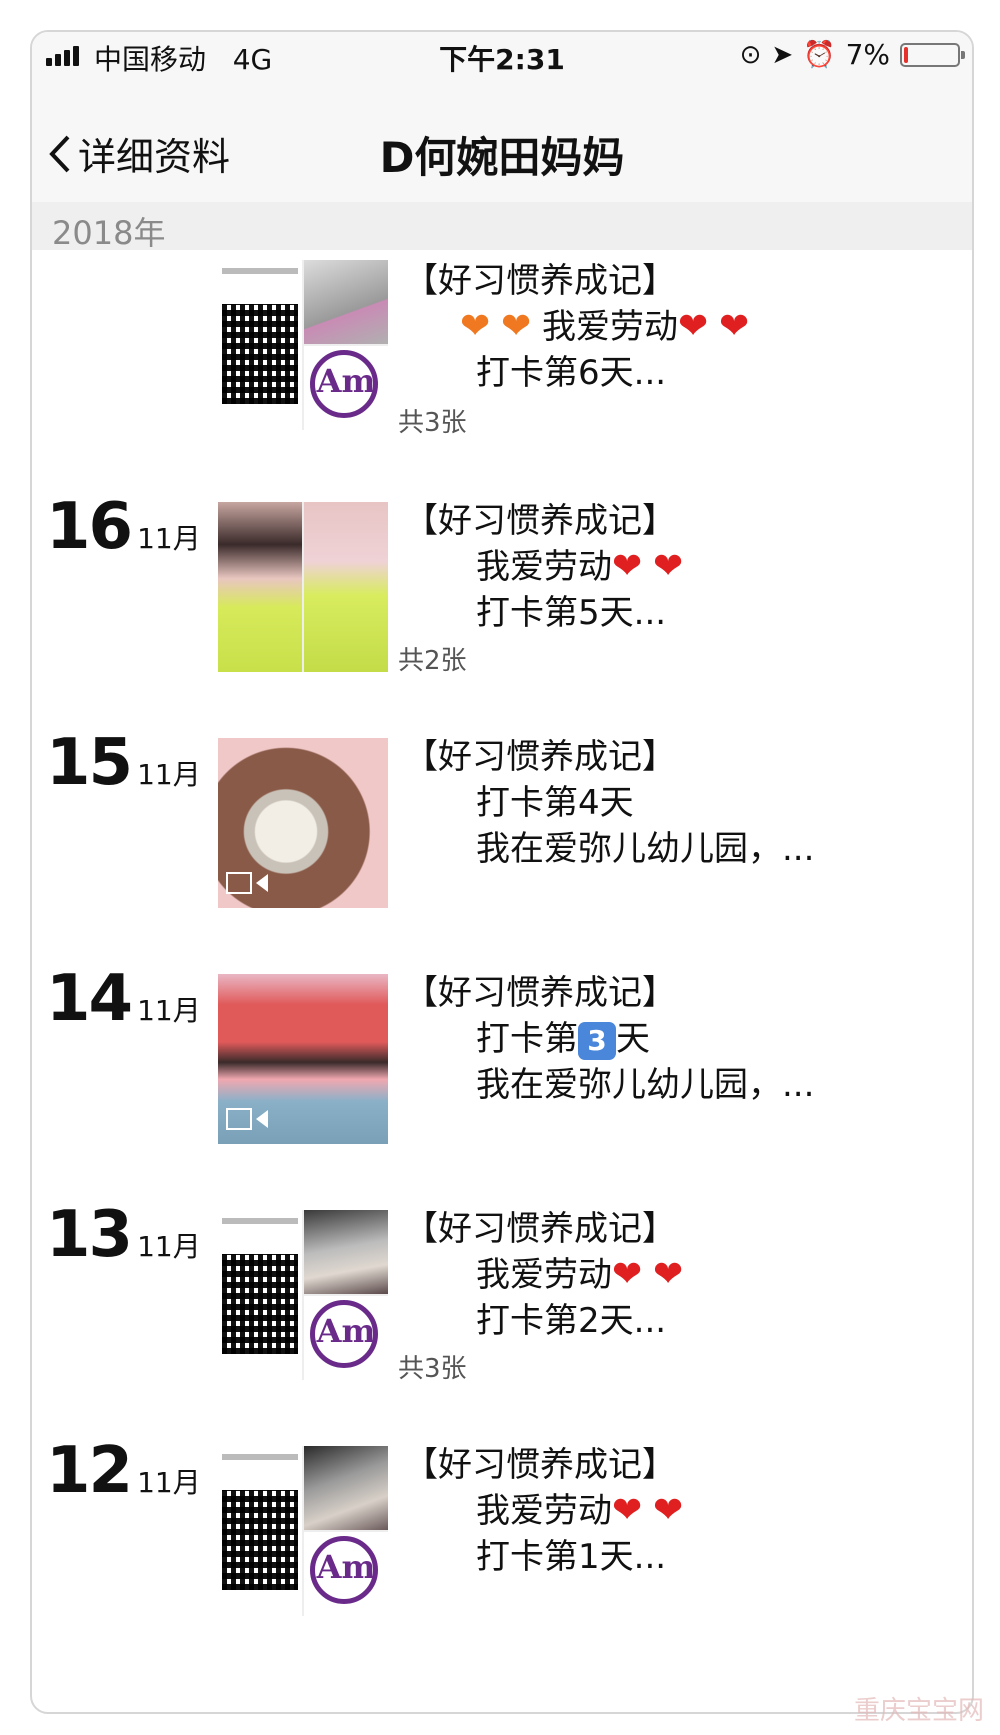  Describe the element at coordinates (597, 1040) in the screenshot. I see `keycap-digit-icon: 3` at that location.